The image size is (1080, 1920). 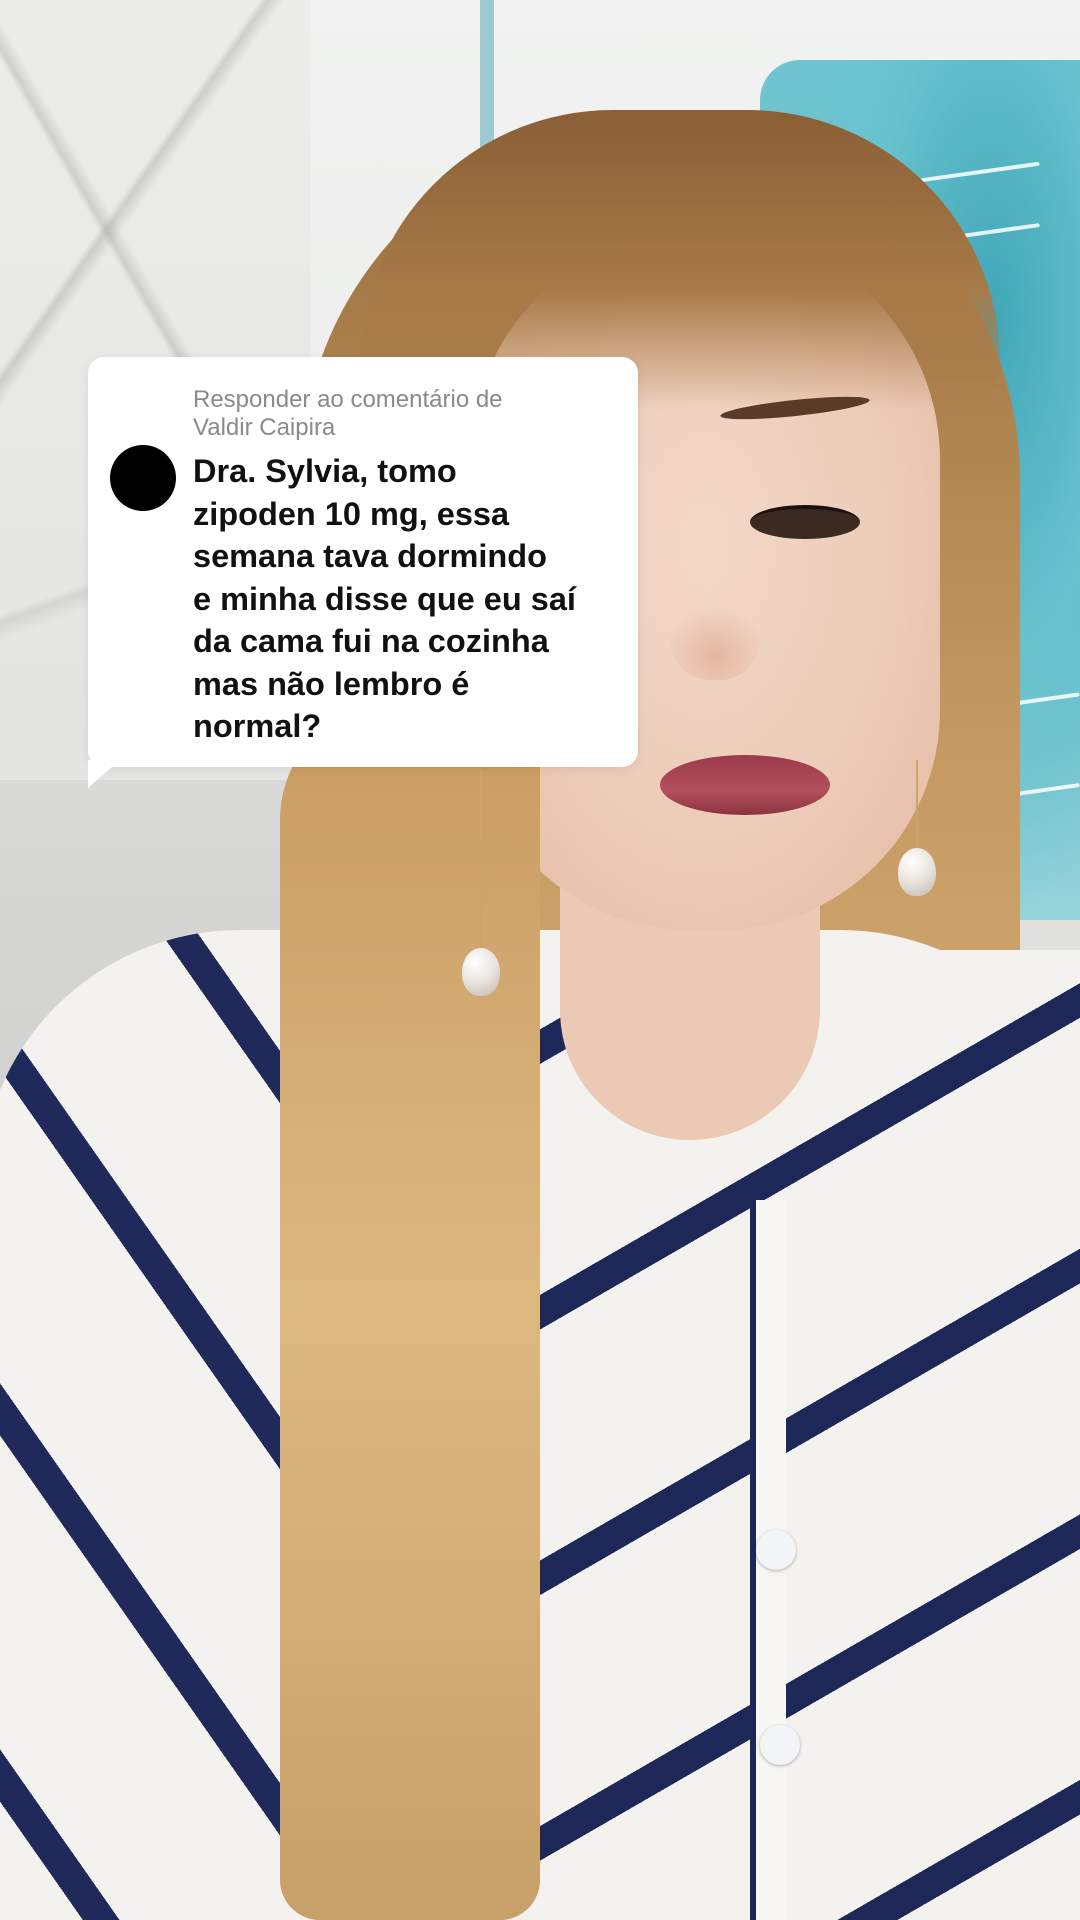 What do you see at coordinates (745, 785) in the screenshot?
I see `lips` at bounding box center [745, 785].